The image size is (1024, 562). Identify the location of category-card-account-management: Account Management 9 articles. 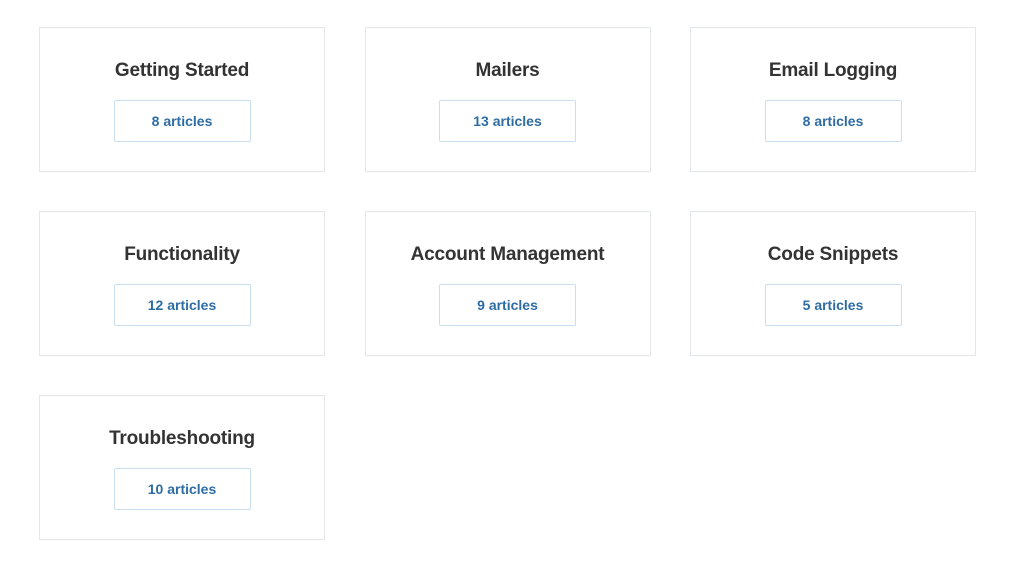
(507, 283).